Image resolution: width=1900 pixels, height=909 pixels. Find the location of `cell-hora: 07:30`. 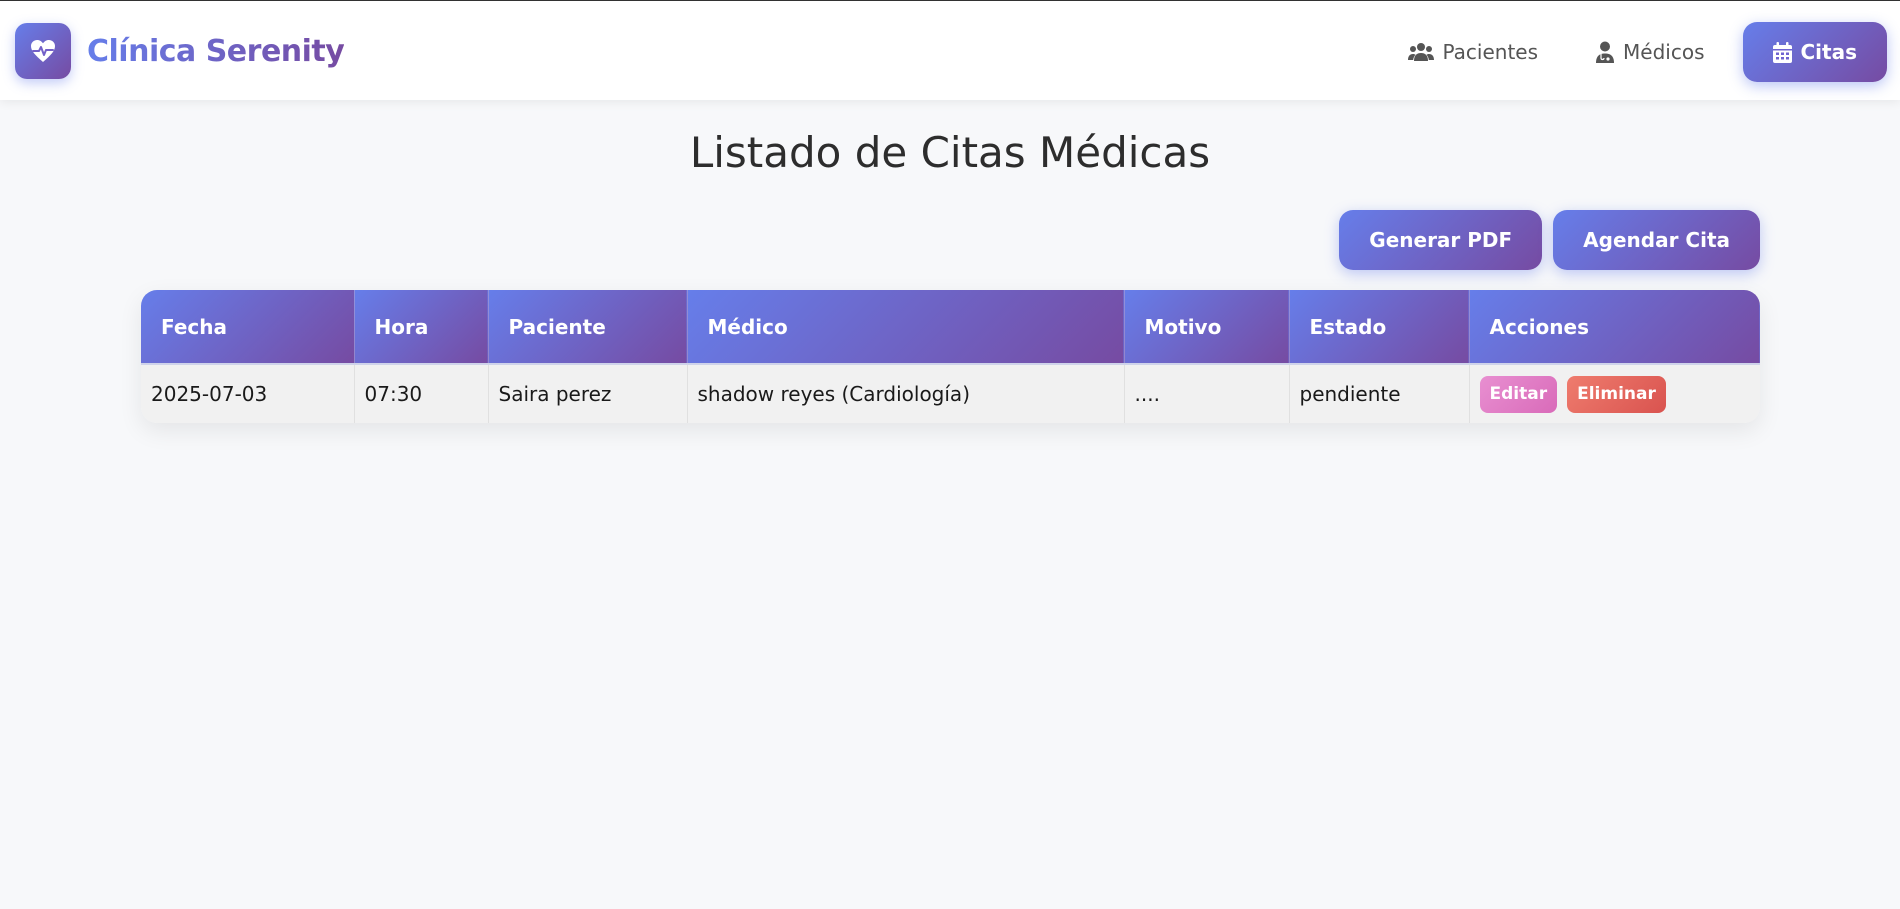

cell-hora: 07:30 is located at coordinates (421, 393).